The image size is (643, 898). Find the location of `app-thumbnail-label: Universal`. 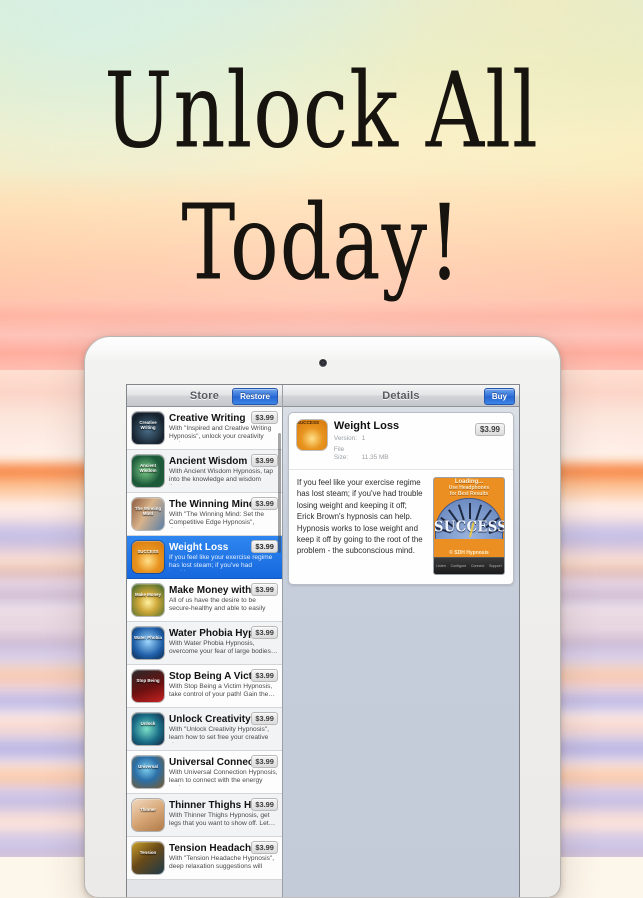

app-thumbnail-label: Universal is located at coordinates (148, 766).